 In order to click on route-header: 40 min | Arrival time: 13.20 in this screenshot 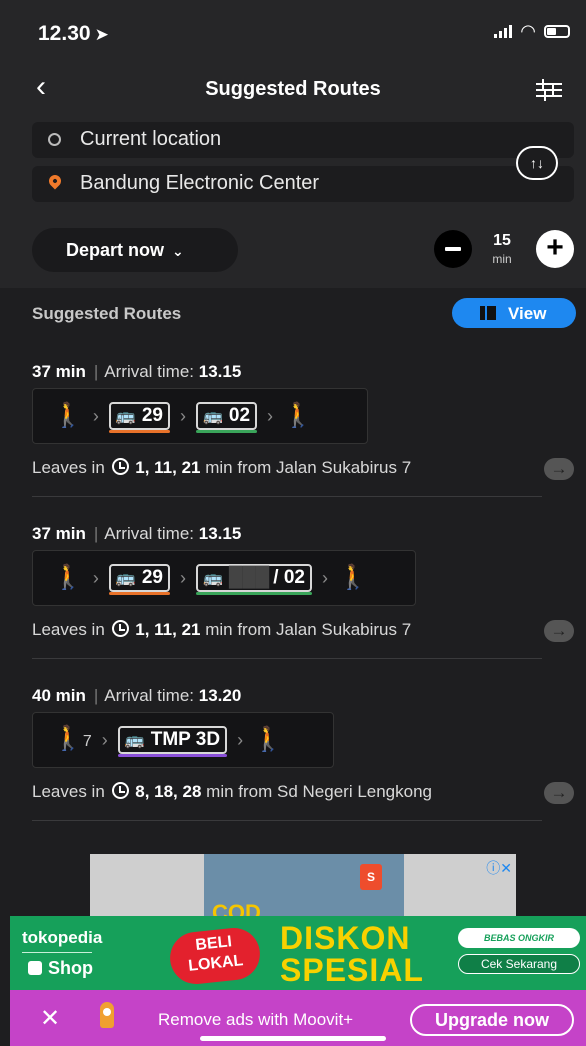, I will do `click(137, 695)`.